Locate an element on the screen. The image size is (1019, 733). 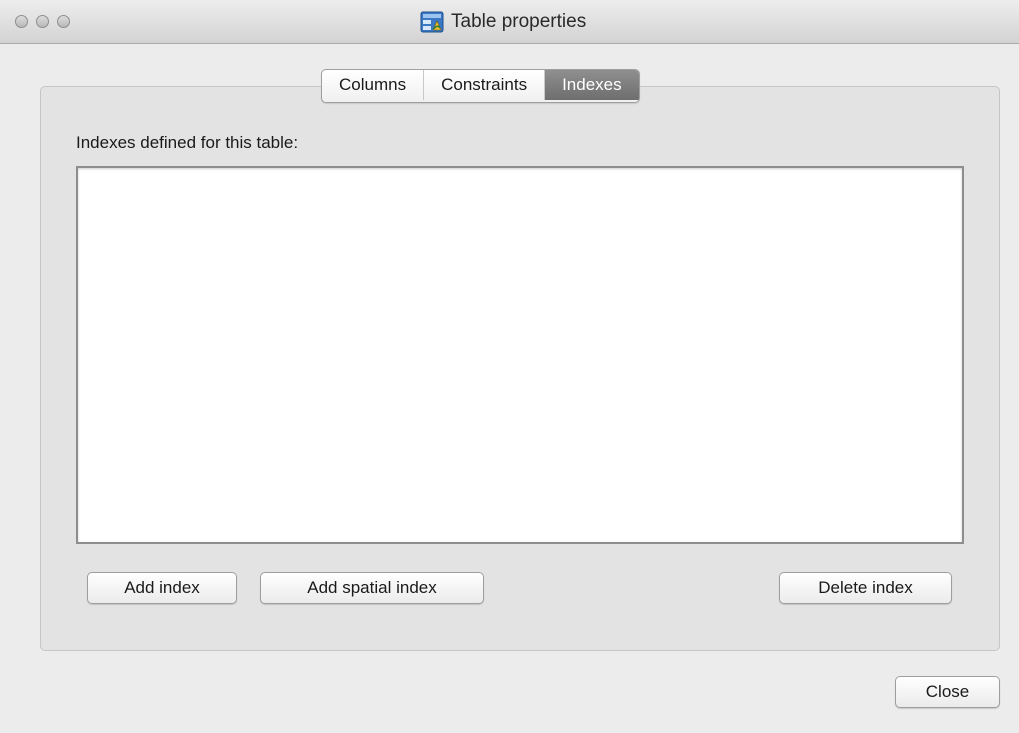
tab-columns: Columns is located at coordinates (373, 85).